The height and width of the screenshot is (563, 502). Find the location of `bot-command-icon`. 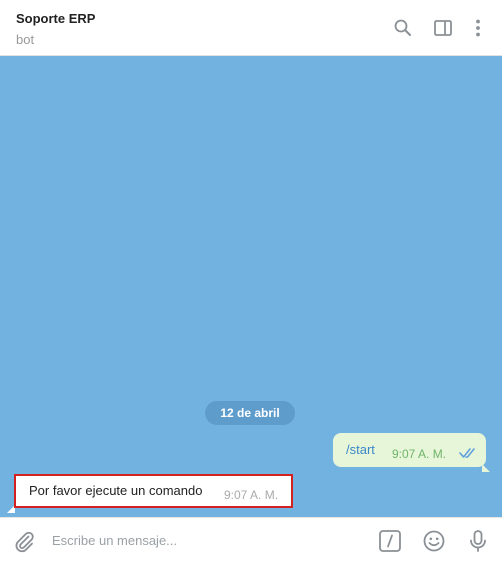

bot-command-icon is located at coordinates (390, 541).